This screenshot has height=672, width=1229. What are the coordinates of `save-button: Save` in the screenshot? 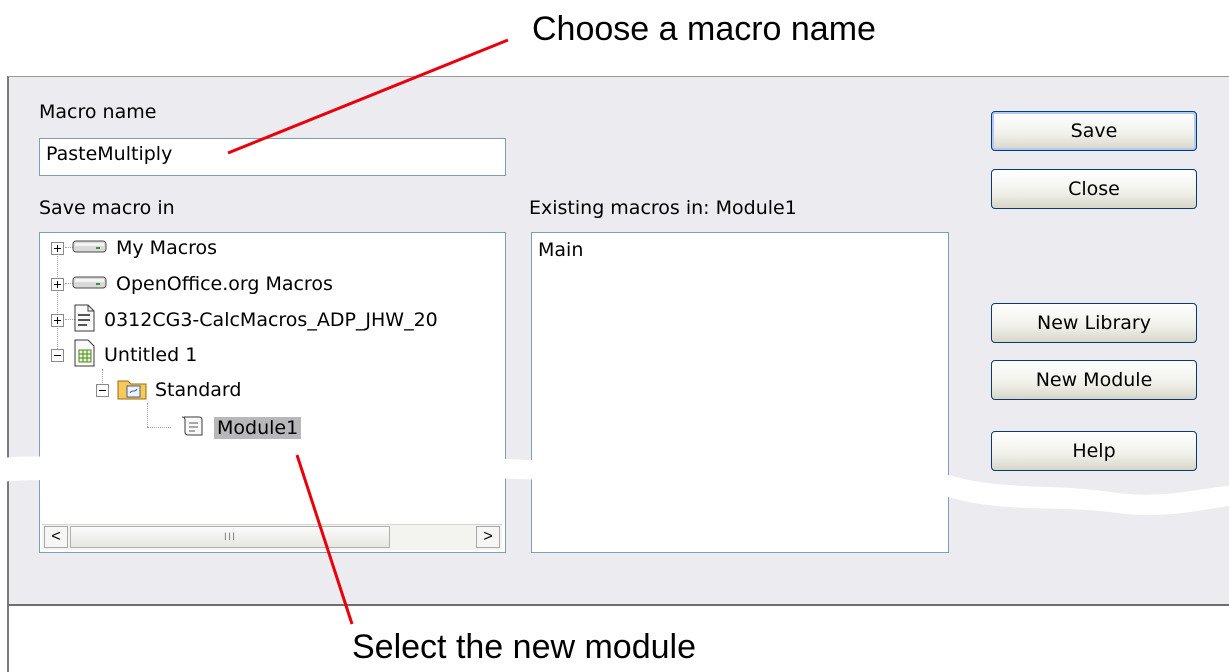 It's located at (1094, 131).